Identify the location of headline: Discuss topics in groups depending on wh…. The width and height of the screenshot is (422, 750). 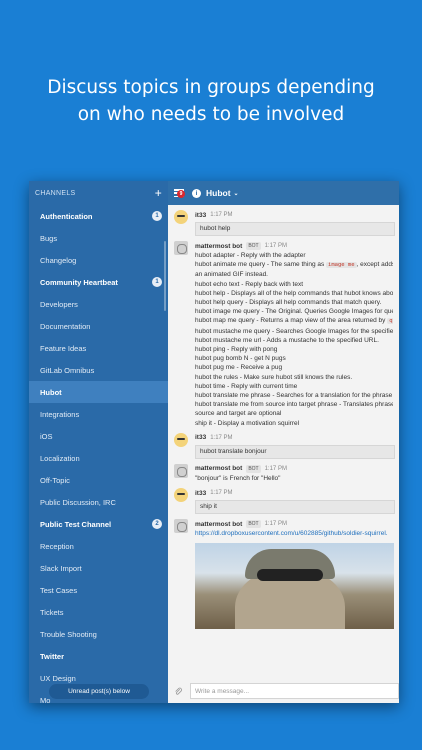
(211, 101).